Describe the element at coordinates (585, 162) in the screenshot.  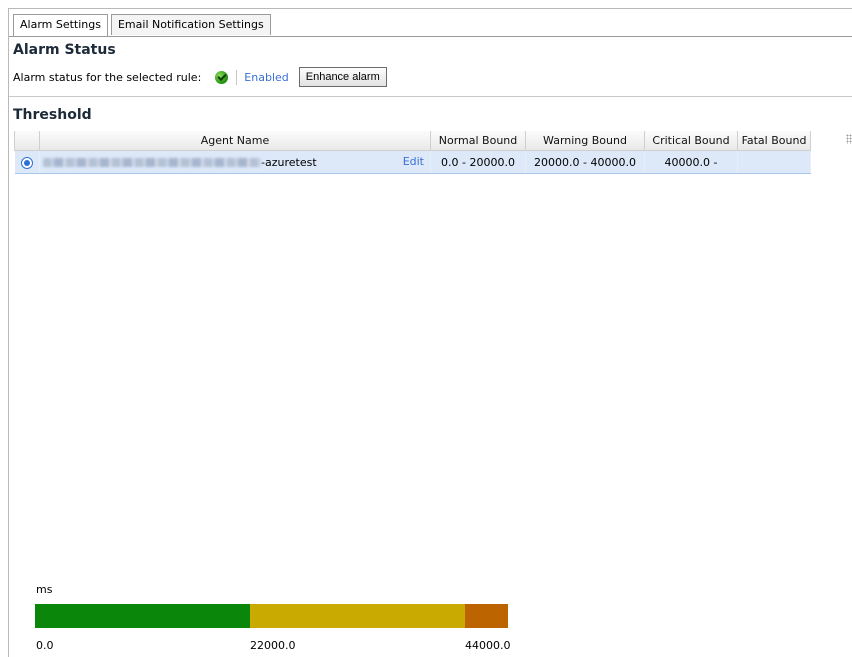
I see `warning-bound-cell: 20000.0 - 40000.0` at that location.